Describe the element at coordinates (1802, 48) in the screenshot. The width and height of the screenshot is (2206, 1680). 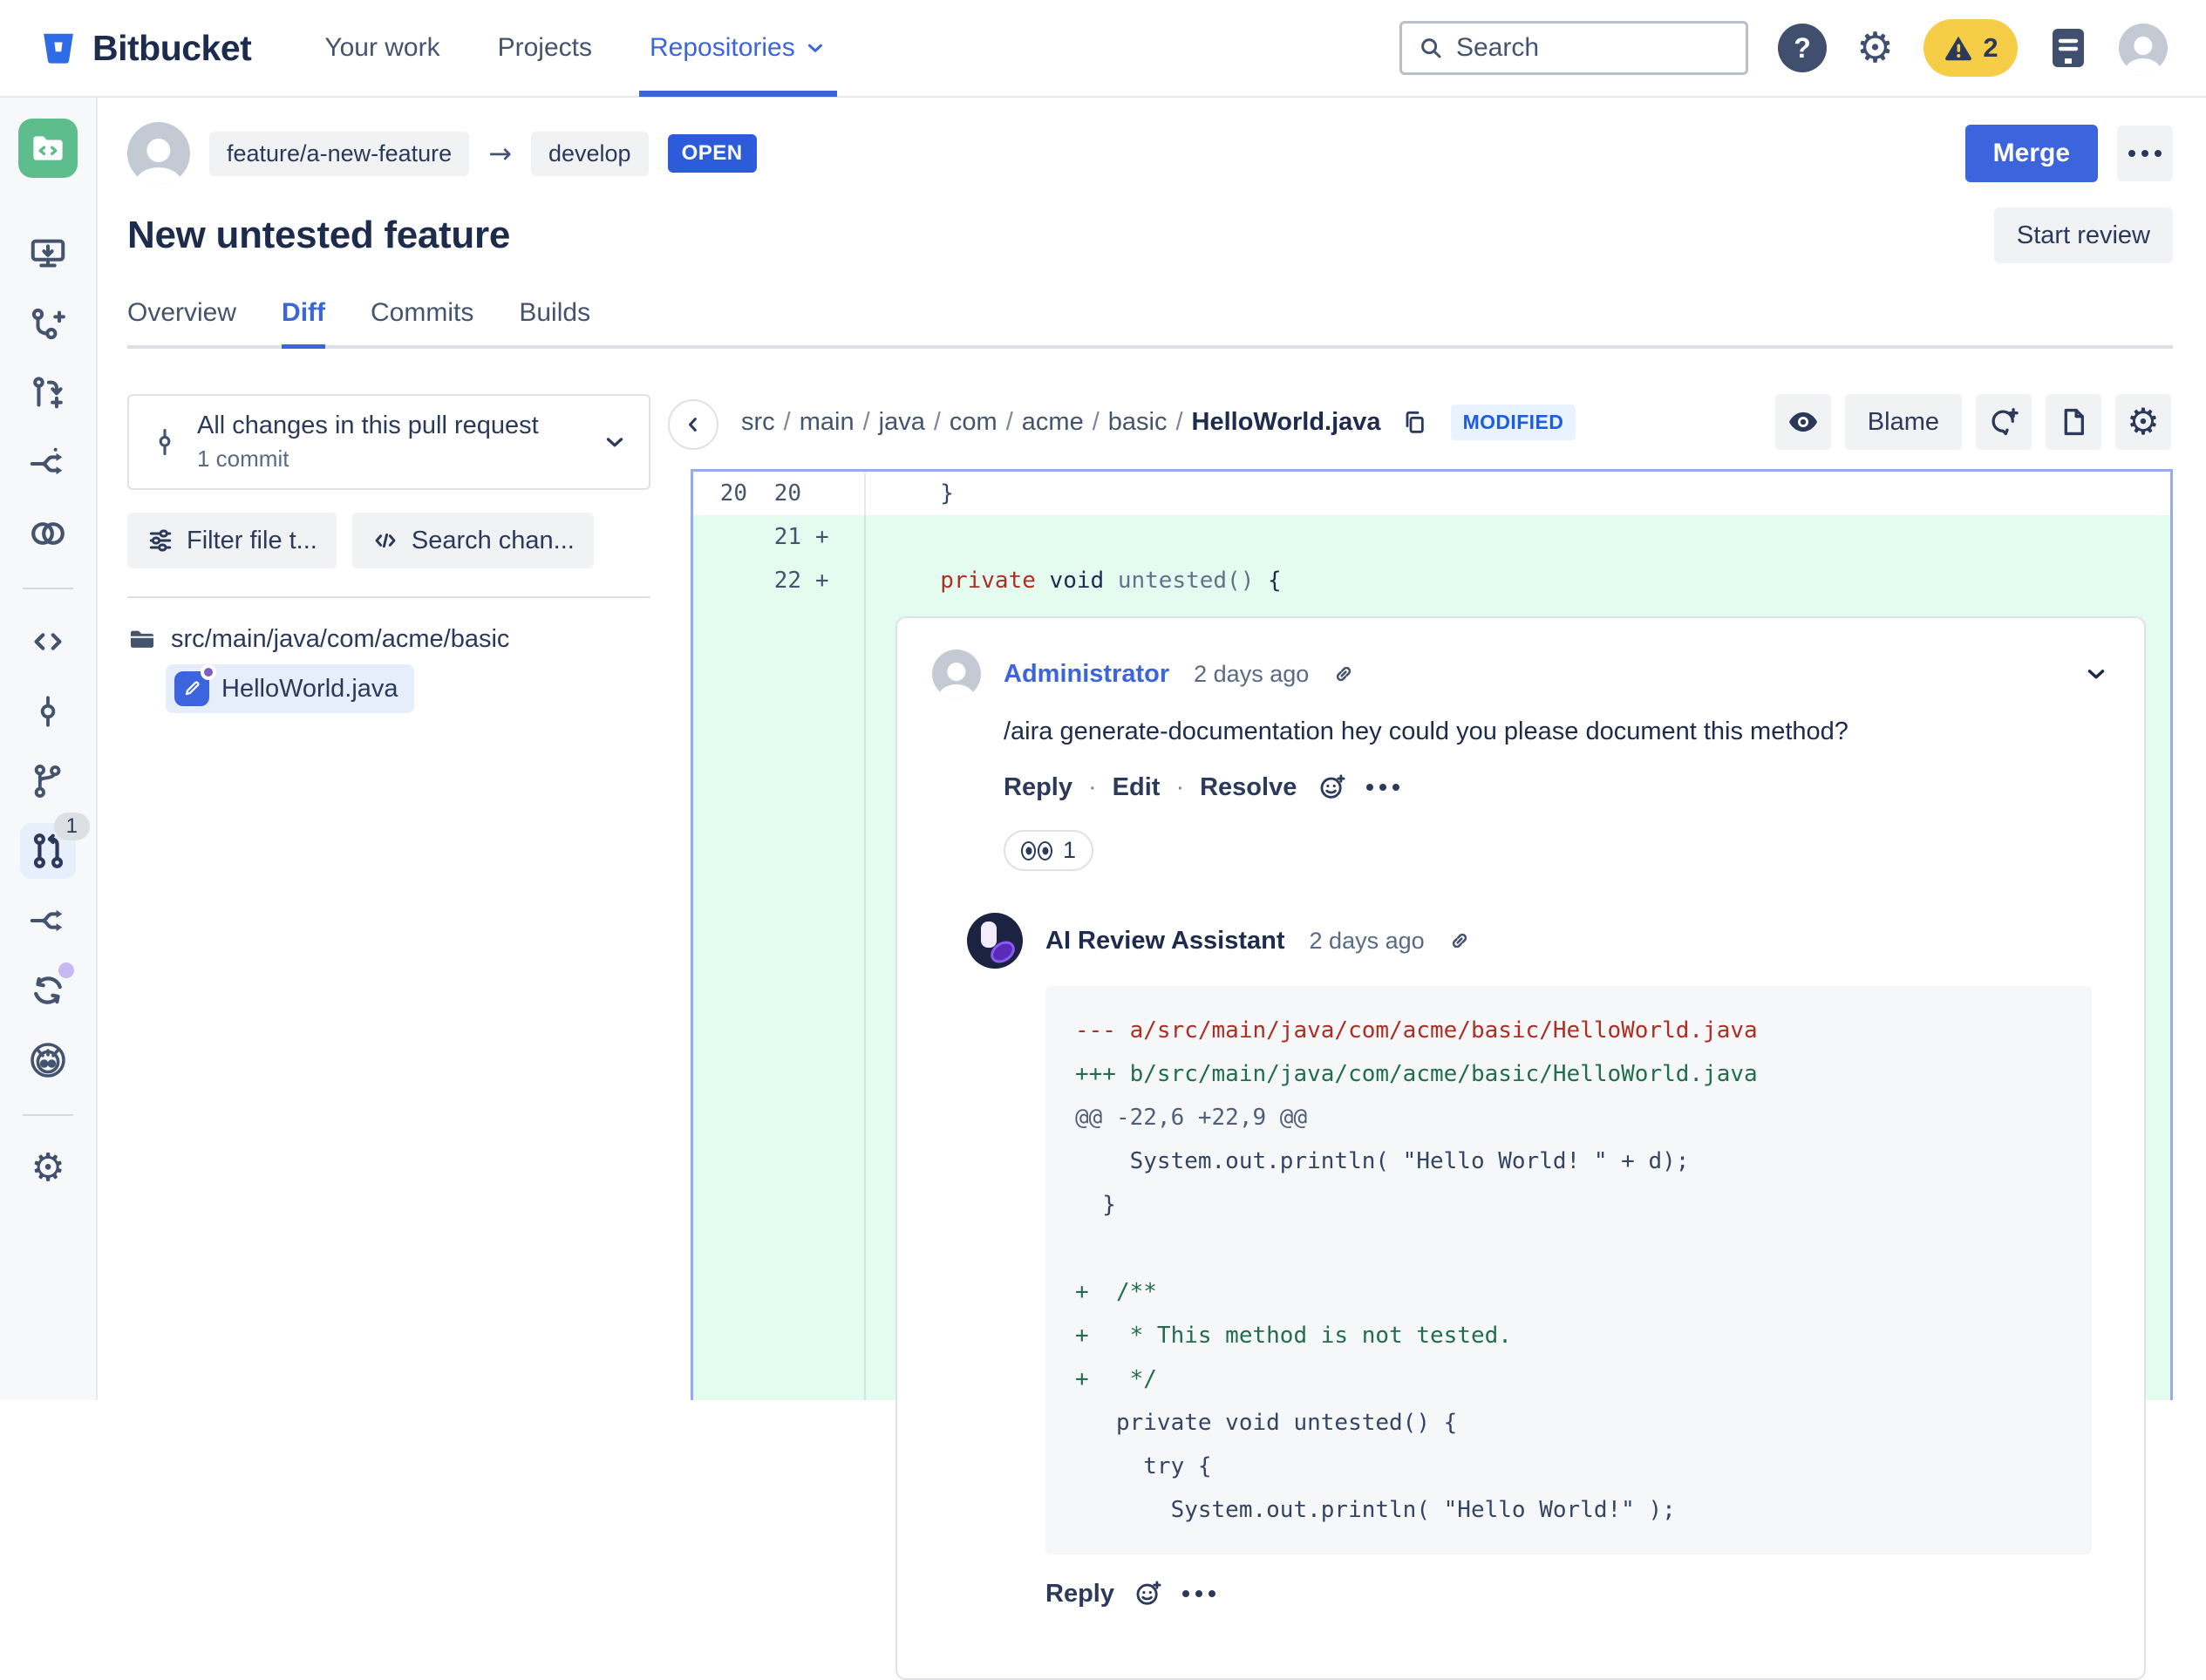
I see `help-icon: ?` at that location.